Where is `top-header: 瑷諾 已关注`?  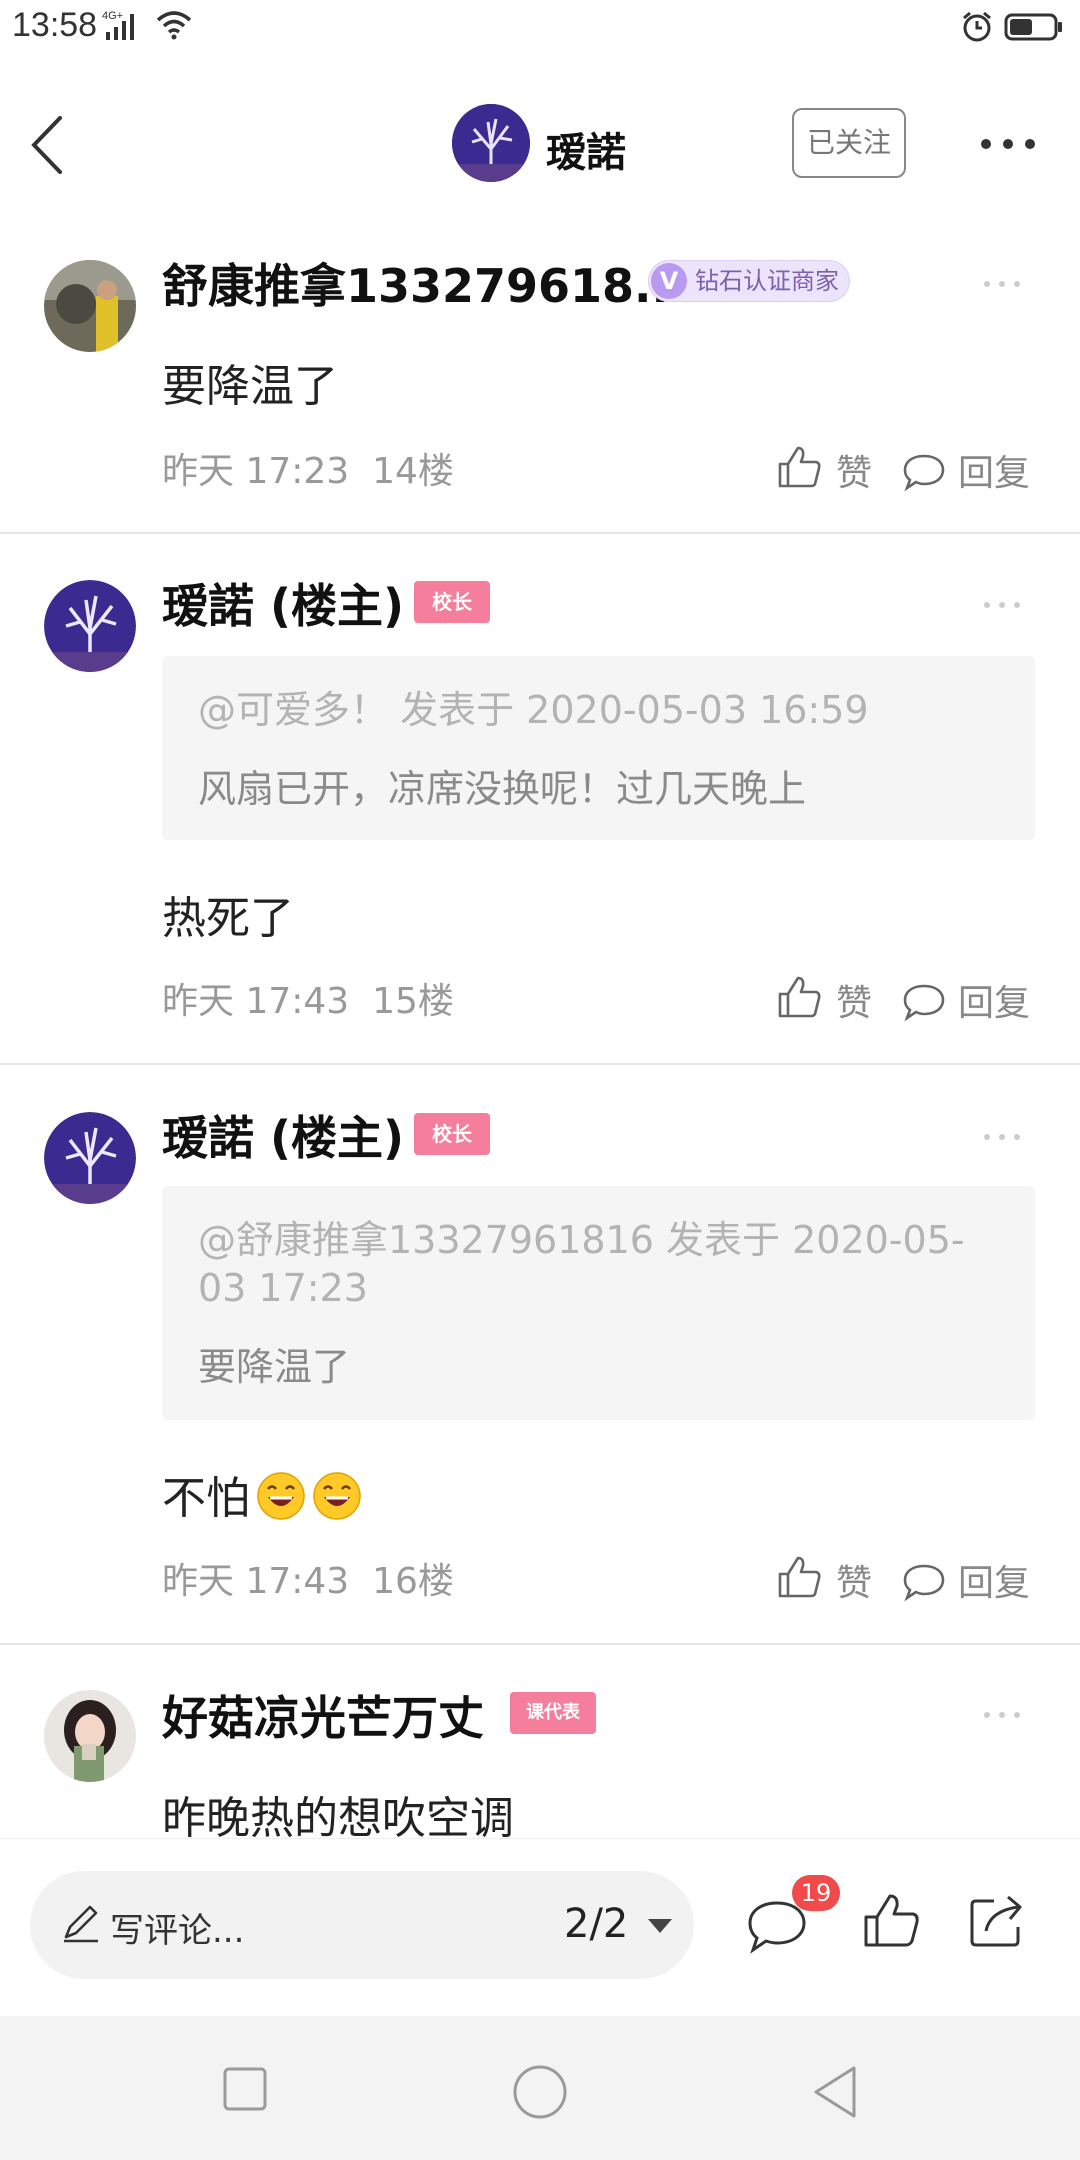
top-header: 瑷諾 已关注 is located at coordinates (540, 145).